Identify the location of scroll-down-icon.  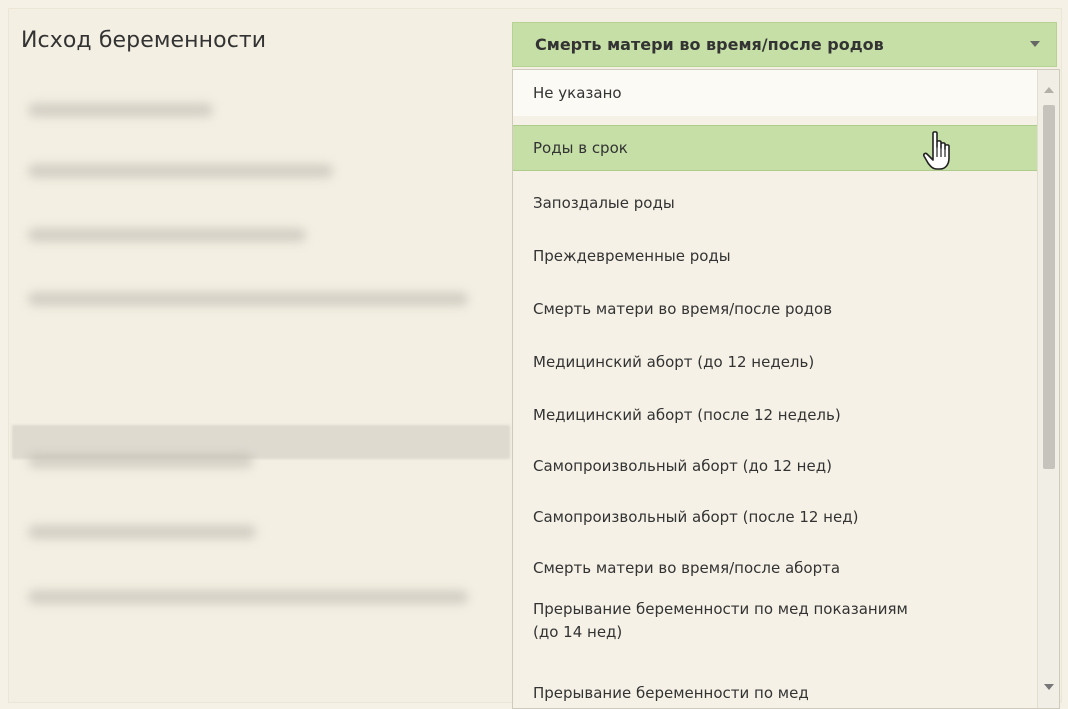
(1049, 687).